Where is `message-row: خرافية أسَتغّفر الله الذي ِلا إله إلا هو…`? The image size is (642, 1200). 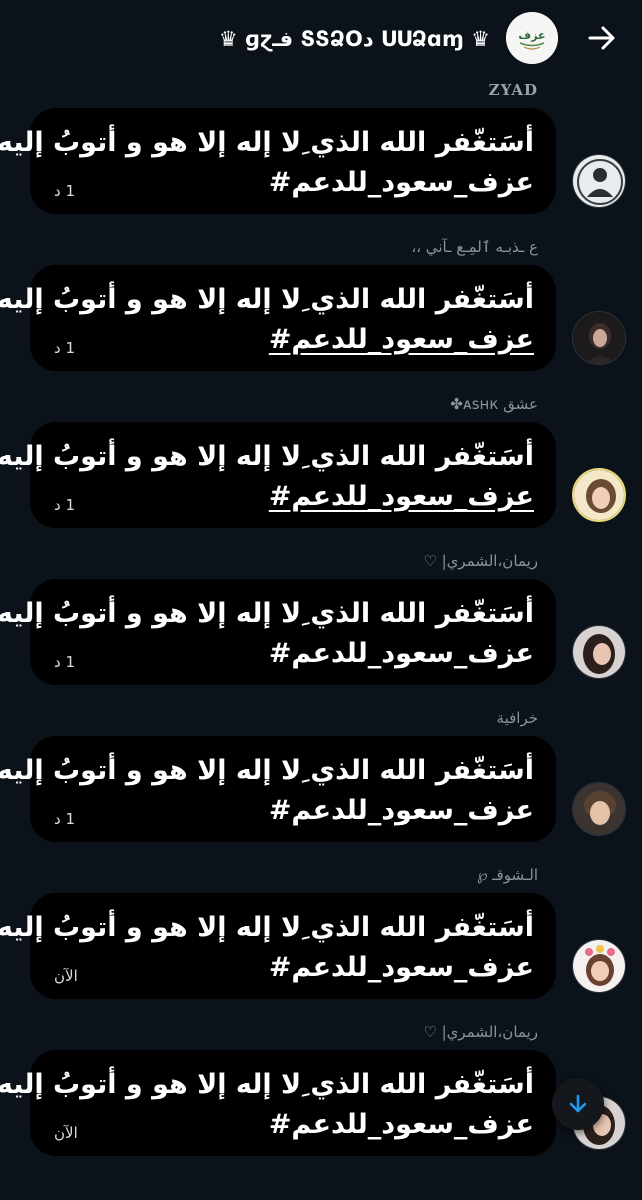 message-row: خرافية أسَتغّفر الله الذي ِلا إله إلا هو… is located at coordinates (321, 784).